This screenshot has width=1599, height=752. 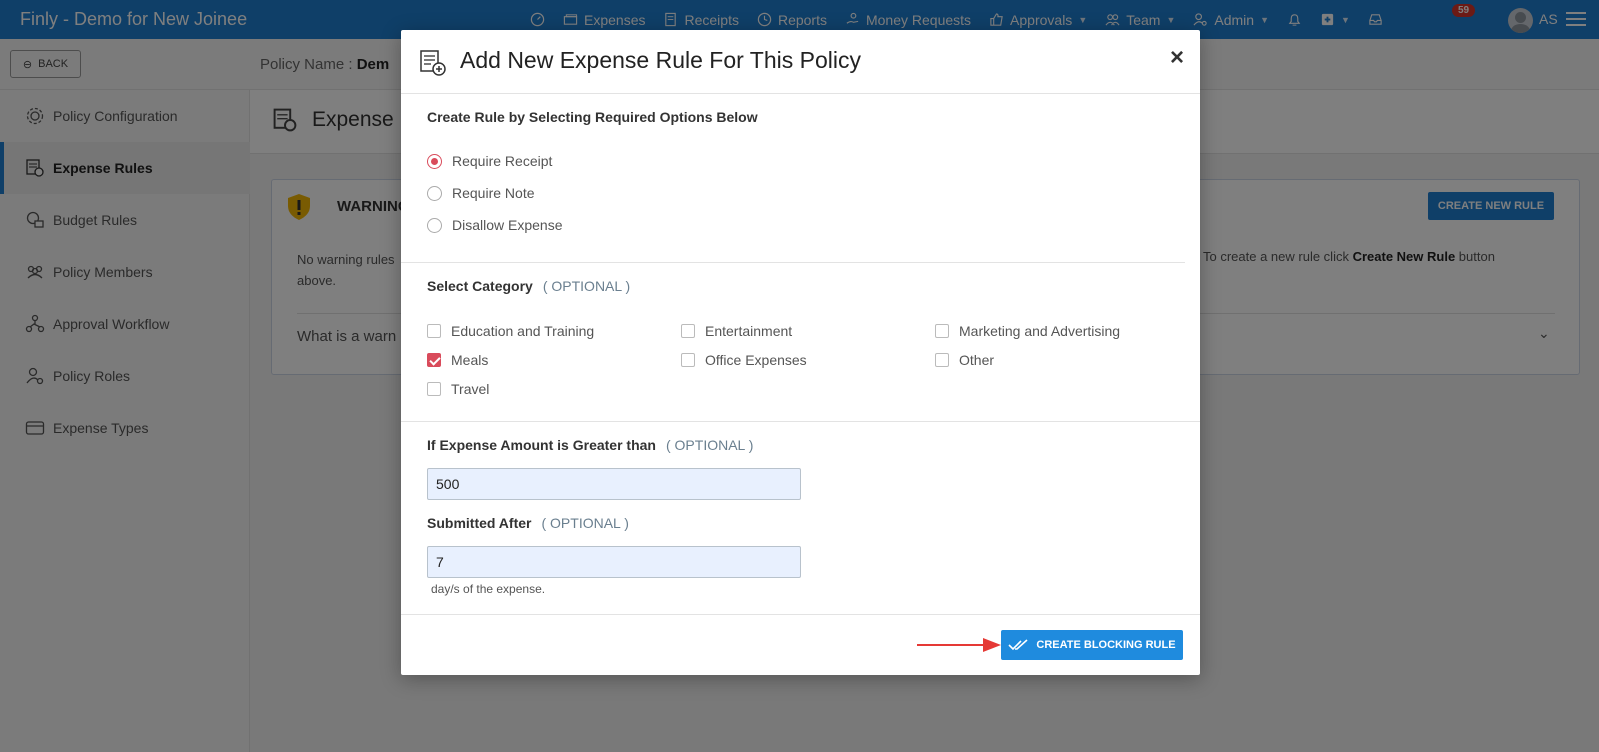 I want to click on category-label: Select Category ( OPTIONAL ), so click(x=528, y=286).